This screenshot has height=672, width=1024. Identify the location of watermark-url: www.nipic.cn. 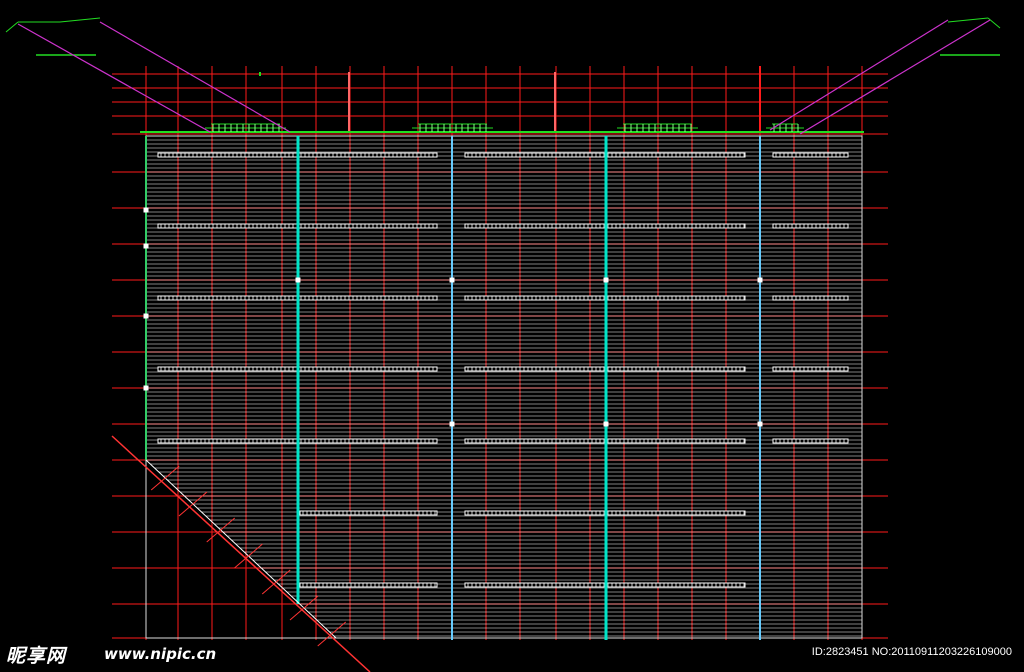
(160, 654).